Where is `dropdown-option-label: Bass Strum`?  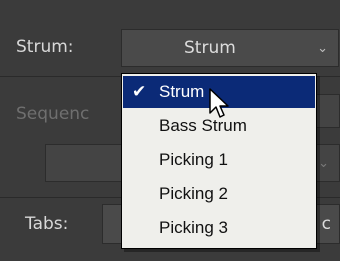 dropdown-option-label: Bass Strum is located at coordinates (203, 125).